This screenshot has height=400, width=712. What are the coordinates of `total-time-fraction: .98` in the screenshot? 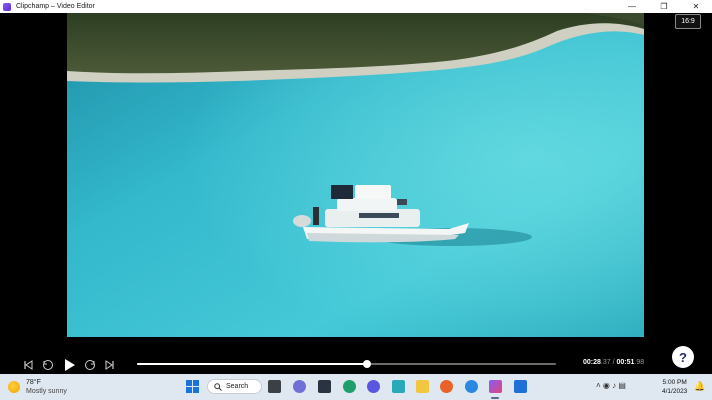 It's located at (639, 362).